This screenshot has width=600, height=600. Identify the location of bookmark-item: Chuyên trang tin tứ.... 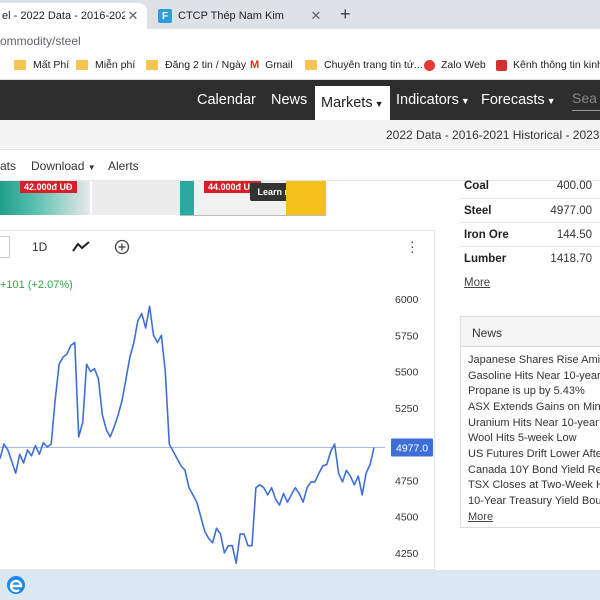
(364, 65).